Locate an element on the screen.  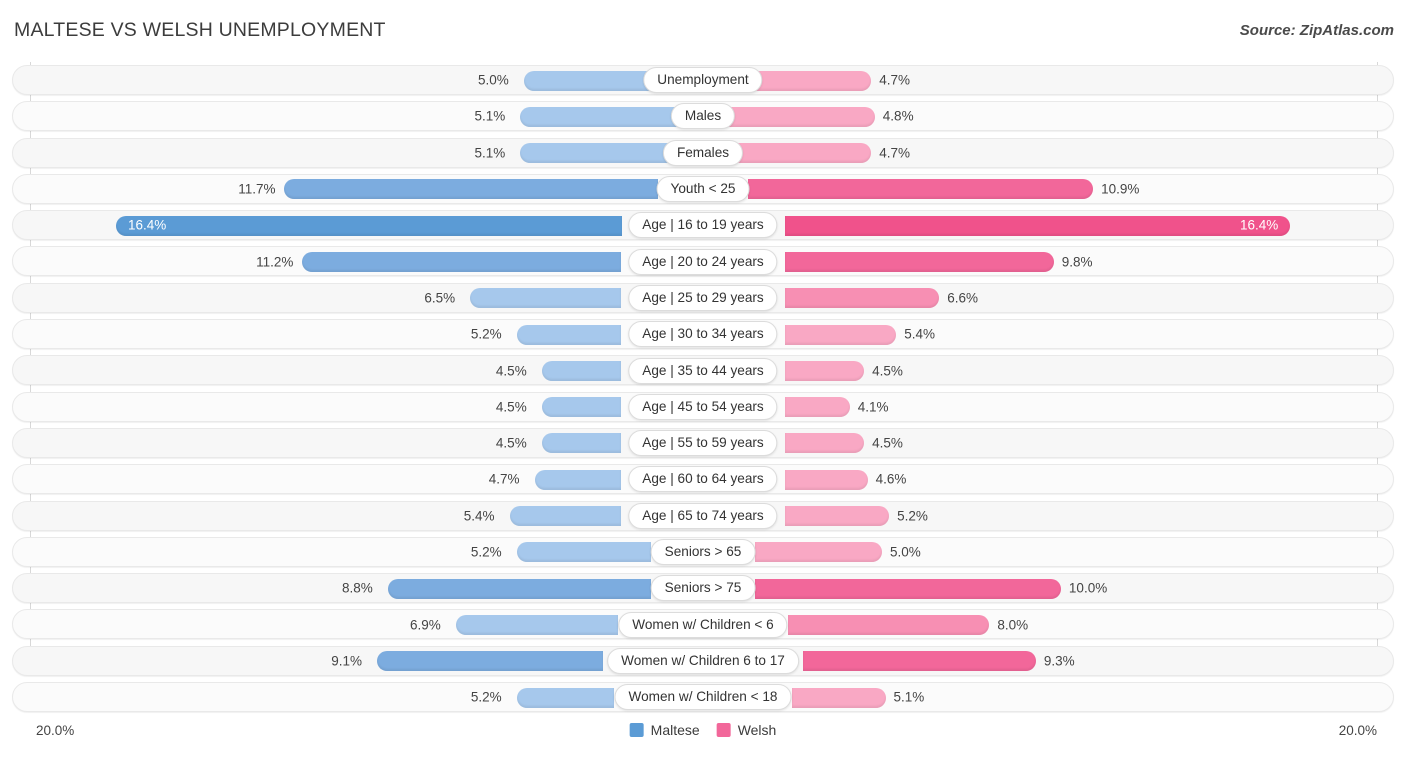
bar-row: 5.2% 5.1% Women w/ Children < 18 is located at coordinates (703, 697).